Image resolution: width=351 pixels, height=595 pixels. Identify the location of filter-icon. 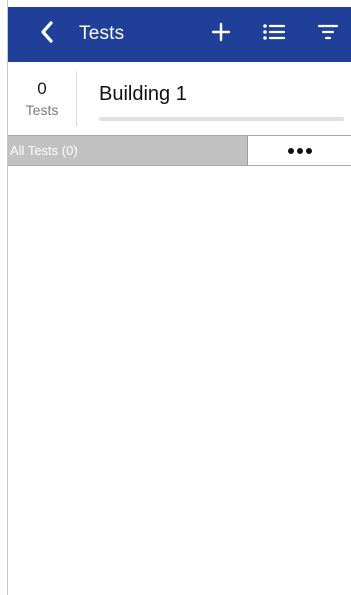
(328, 34).